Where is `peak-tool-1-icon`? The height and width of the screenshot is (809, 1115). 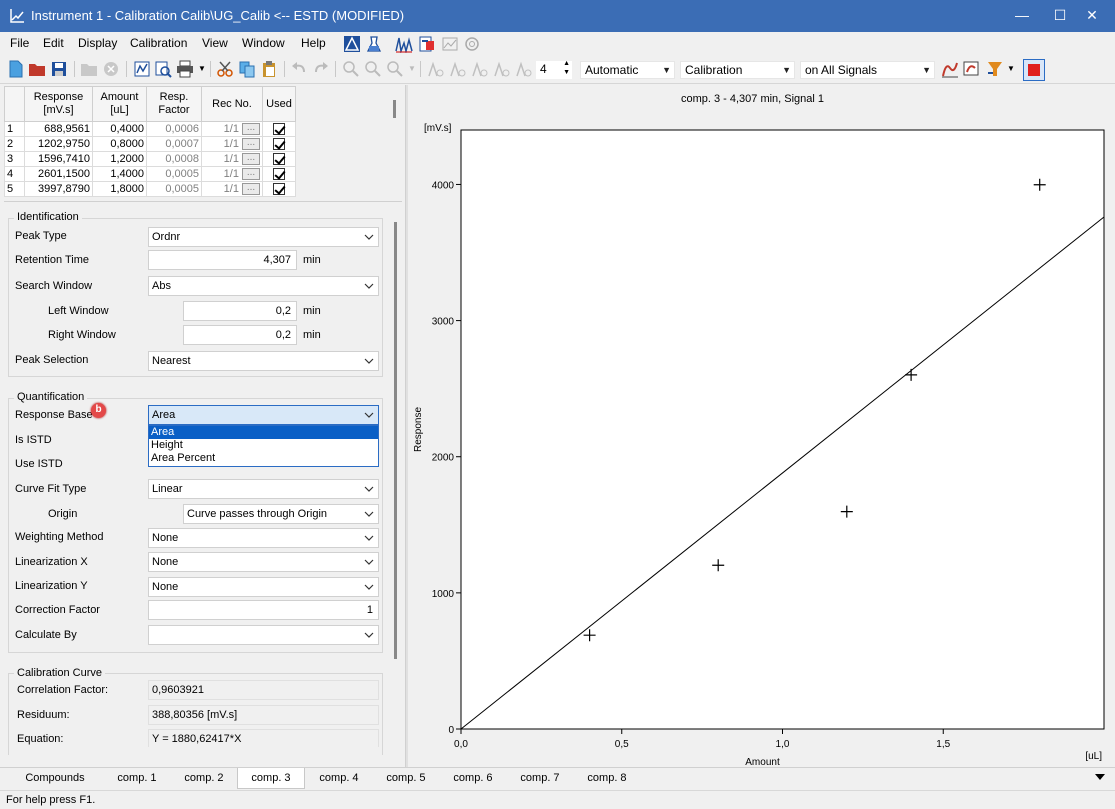 peak-tool-1-icon is located at coordinates (436, 69).